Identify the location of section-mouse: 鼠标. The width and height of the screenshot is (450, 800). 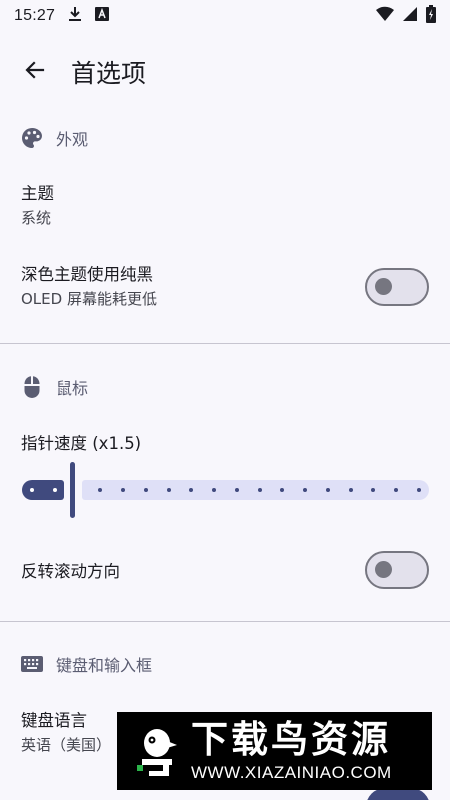
(225, 387).